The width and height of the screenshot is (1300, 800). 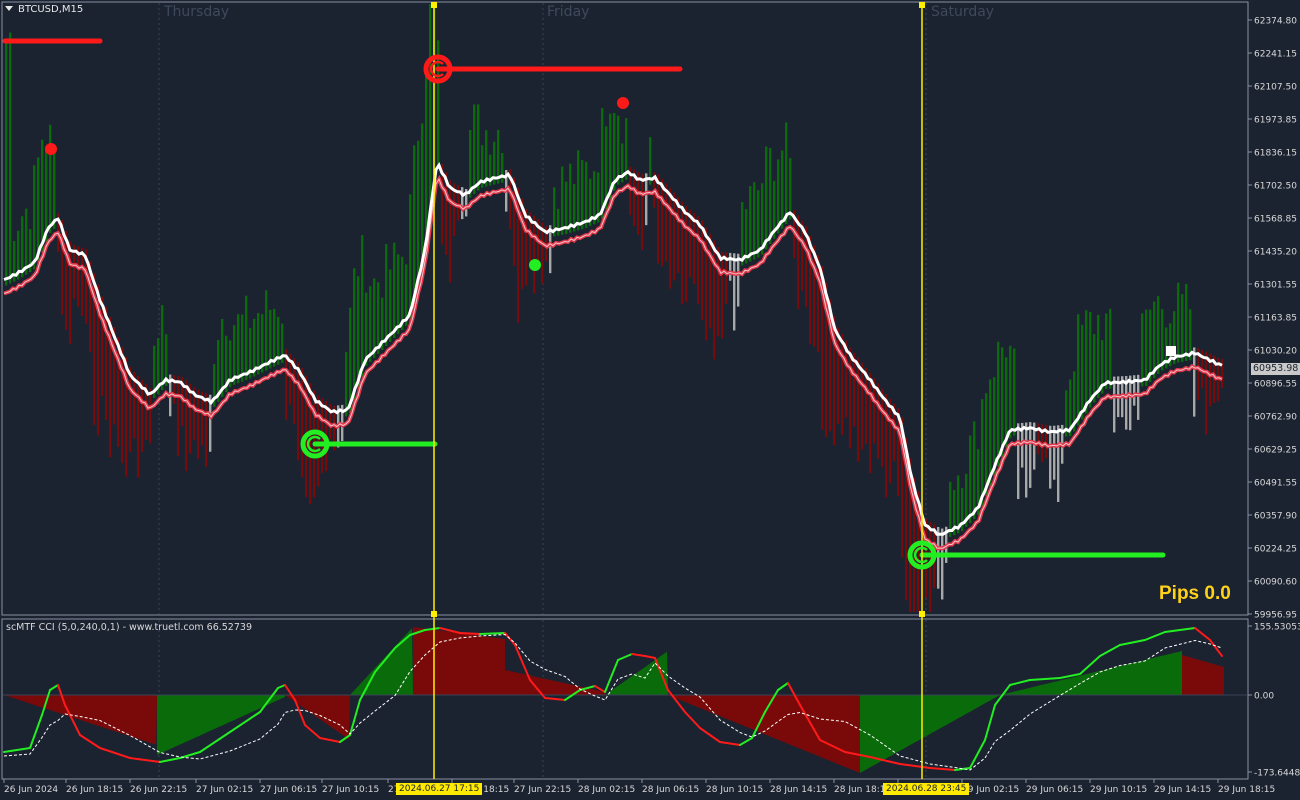 I want to click on time-tick-label: 29 Jun 18:15, so click(x=1246, y=790).